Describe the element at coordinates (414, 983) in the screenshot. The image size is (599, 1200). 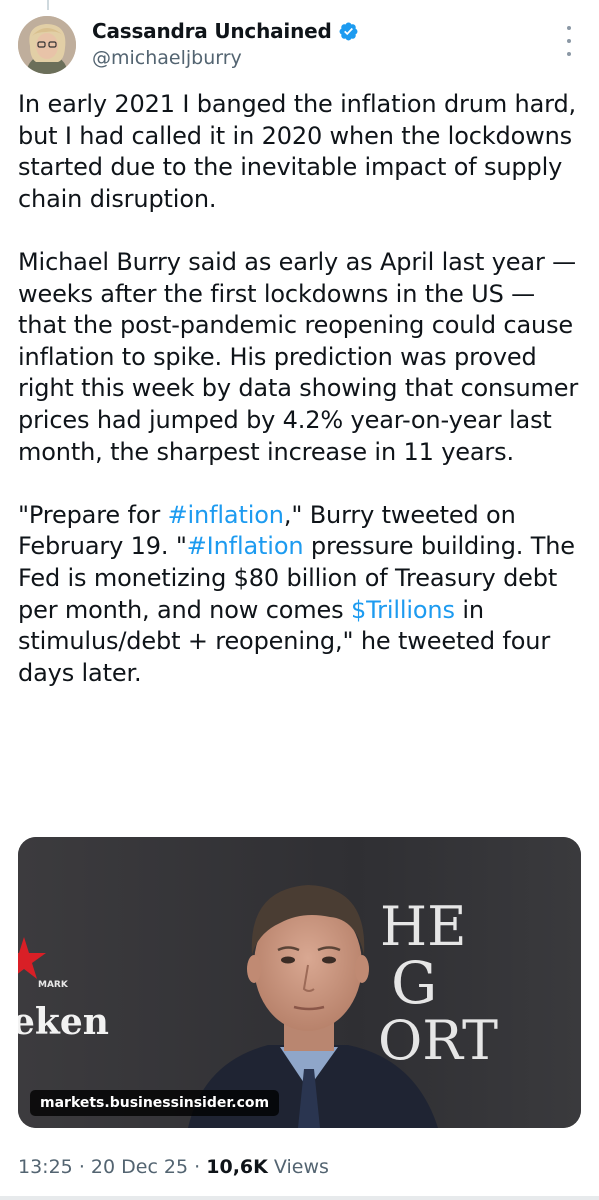
I see `backdrop-text-right-2: G` at that location.